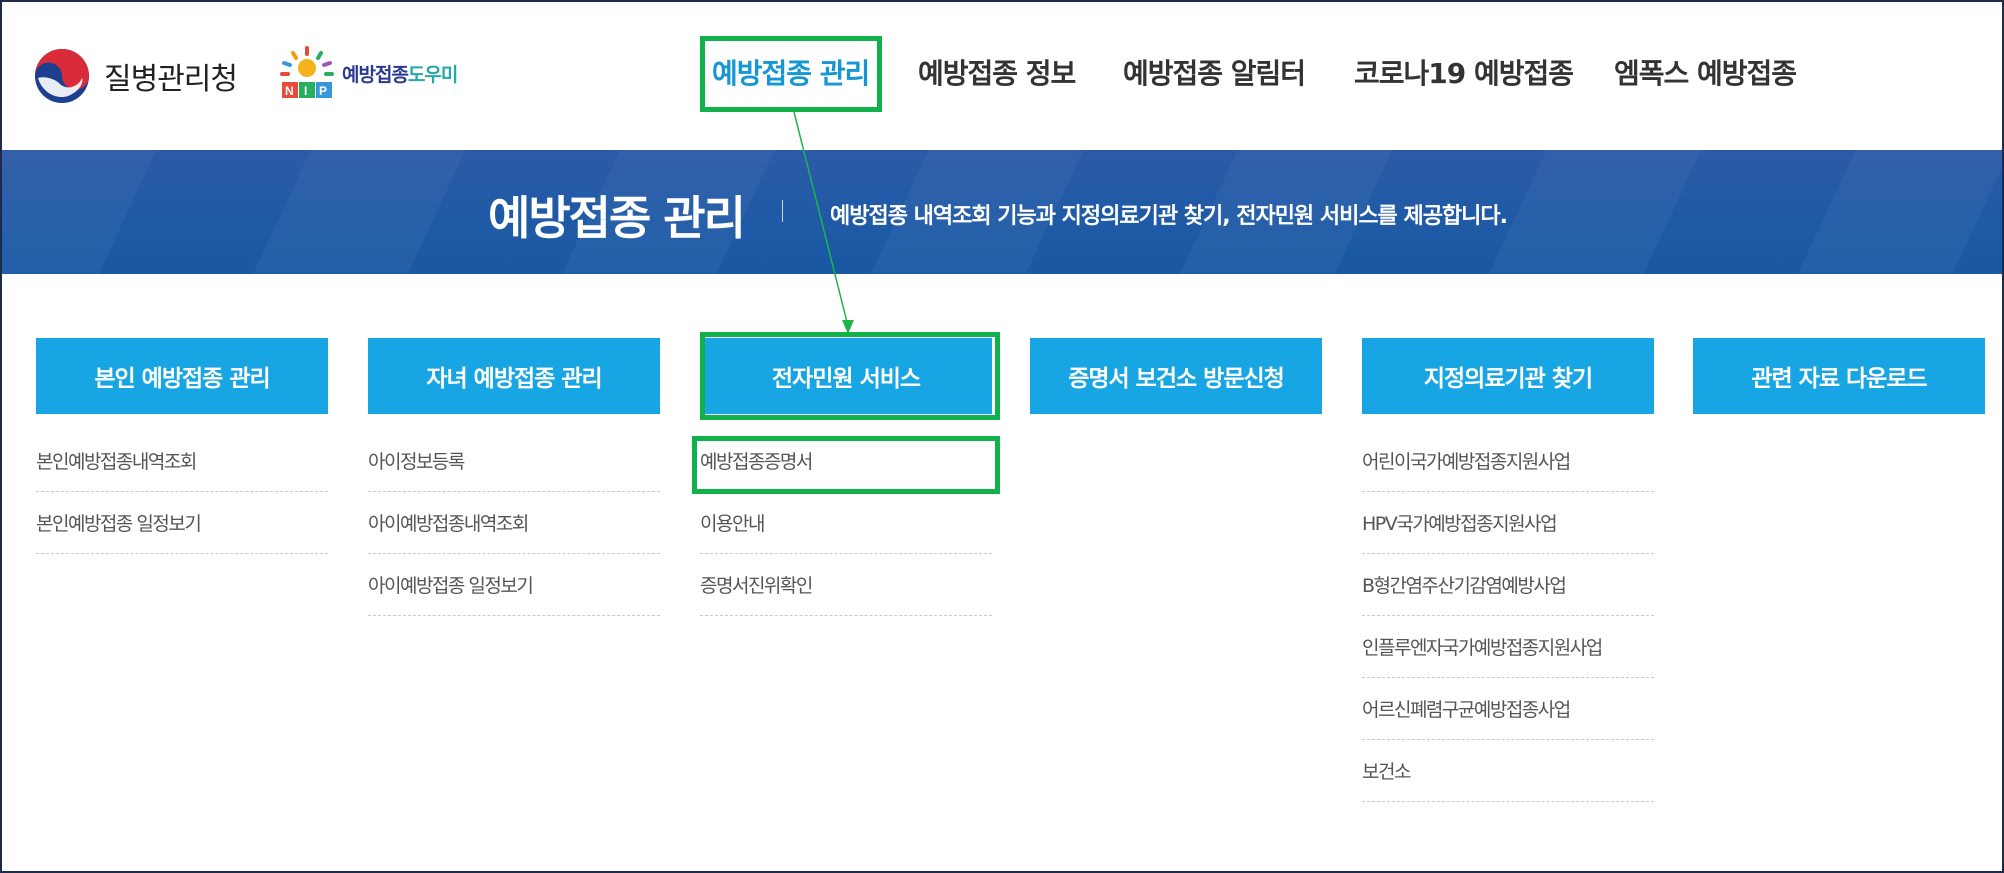  Describe the element at coordinates (432, 74) in the screenshot. I see `nip-text-part2: 도우미` at that location.